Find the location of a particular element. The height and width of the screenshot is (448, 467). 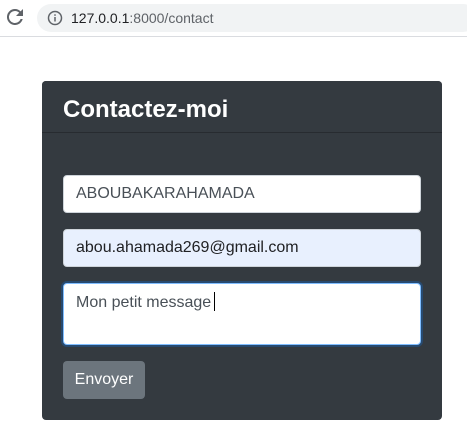

email-field: abou.ahamada269@gmail.com is located at coordinates (242, 248).